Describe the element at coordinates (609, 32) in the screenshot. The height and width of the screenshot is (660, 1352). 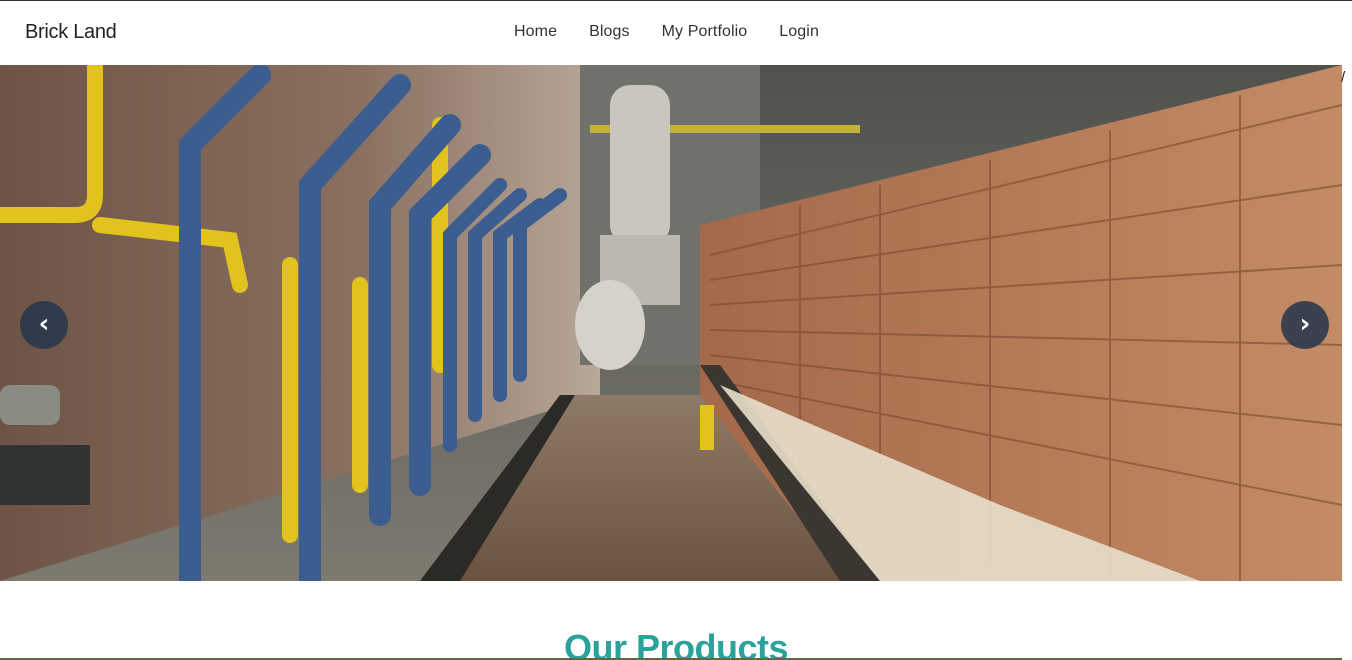
I see `nav-blogs: Blogs` at that location.